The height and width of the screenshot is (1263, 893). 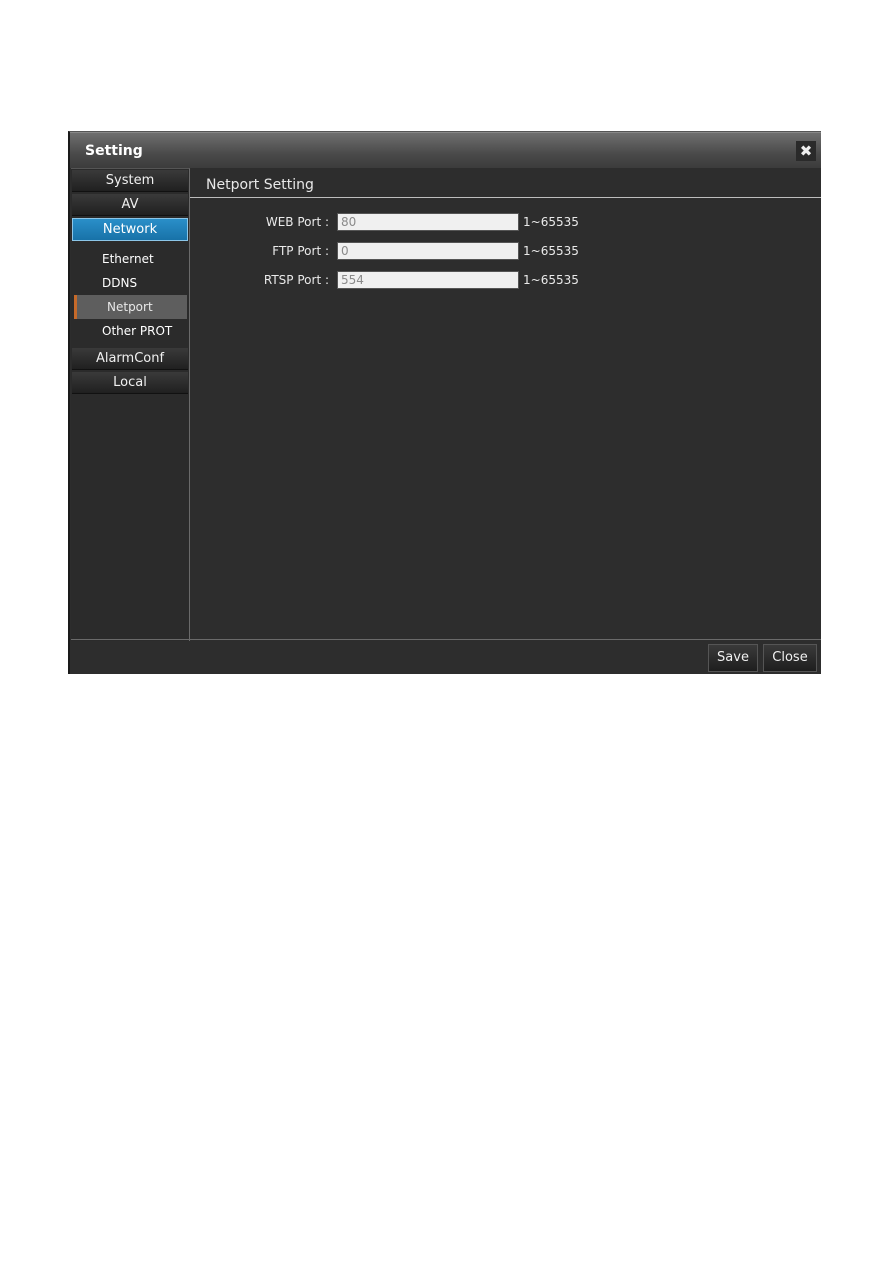 I want to click on rtsp-port-row: RTSP Port : 1~65535, so click(x=505, y=281).